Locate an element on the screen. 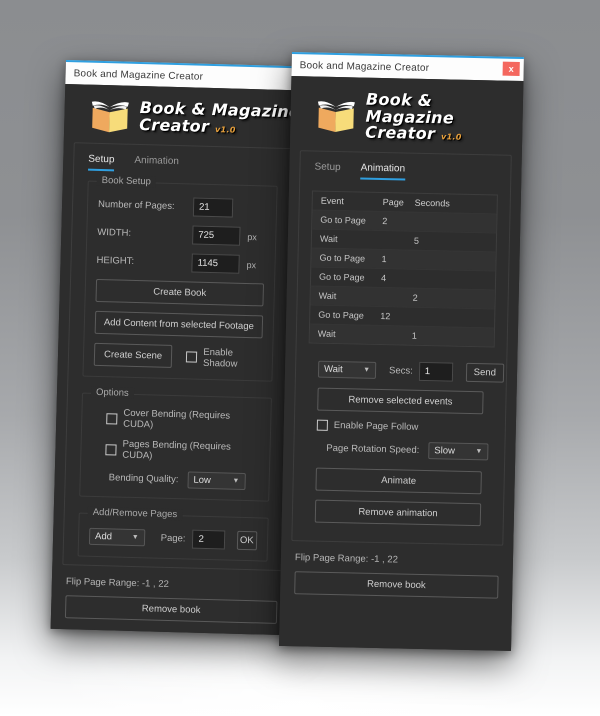 Image resolution: width=600 pixels, height=716 pixels. pages-bending-checkbox: Pages Bending (Requires CUDA) is located at coordinates (175, 451).